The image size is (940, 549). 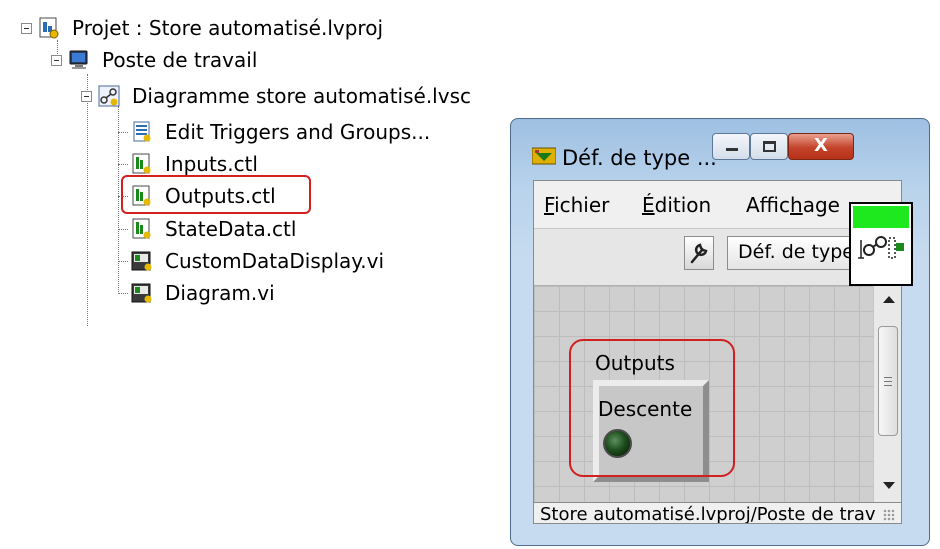 I want to click on tree-item-workstation: Poste de travail, so click(x=154, y=60).